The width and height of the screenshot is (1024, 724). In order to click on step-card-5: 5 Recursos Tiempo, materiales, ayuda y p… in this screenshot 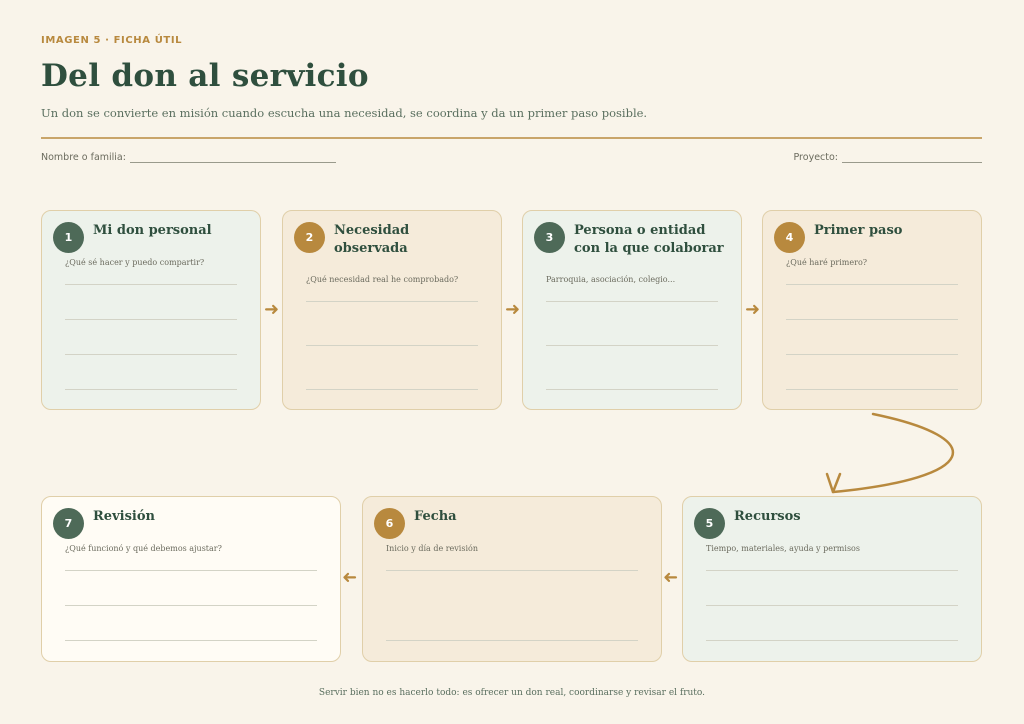, I will do `click(832, 579)`.